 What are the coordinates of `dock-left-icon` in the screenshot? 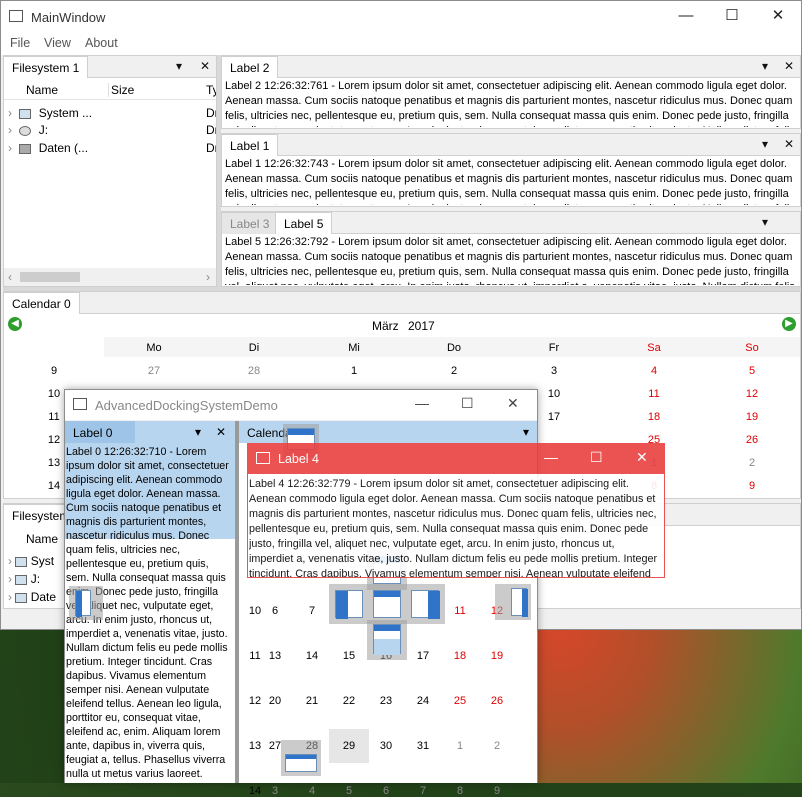 It's located at (349, 604).